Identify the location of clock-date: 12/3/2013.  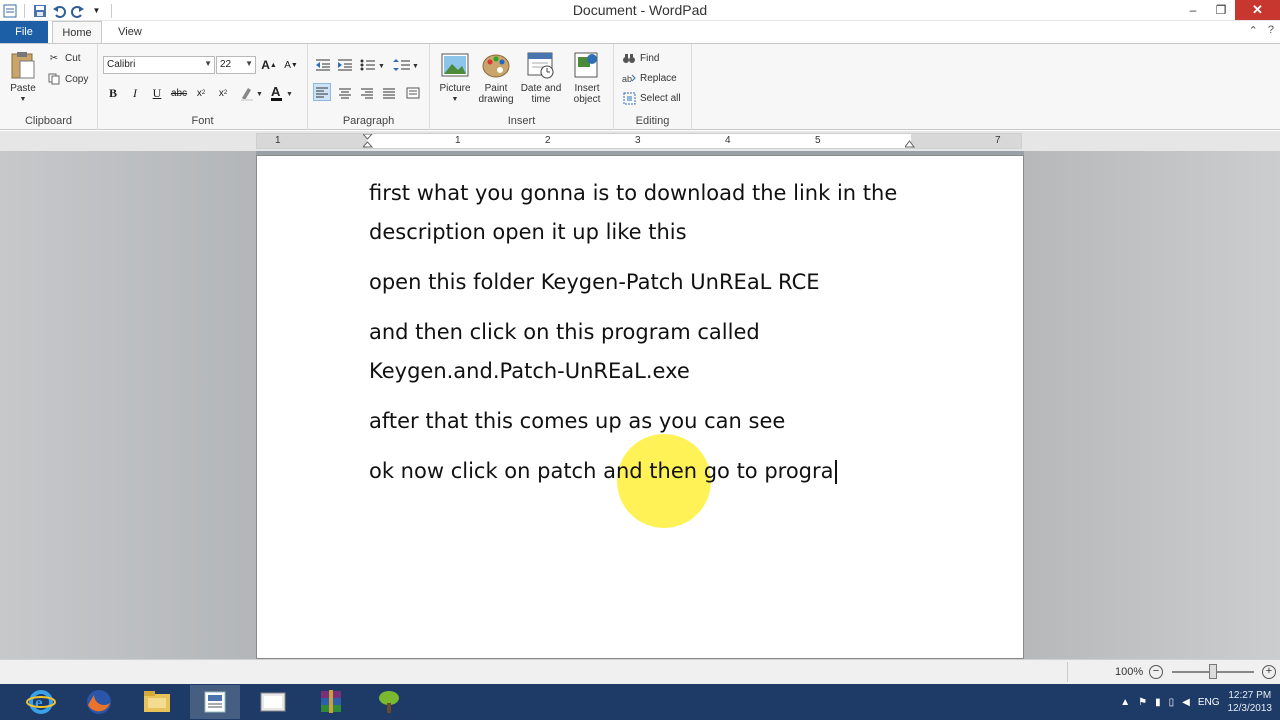
(1250, 708).